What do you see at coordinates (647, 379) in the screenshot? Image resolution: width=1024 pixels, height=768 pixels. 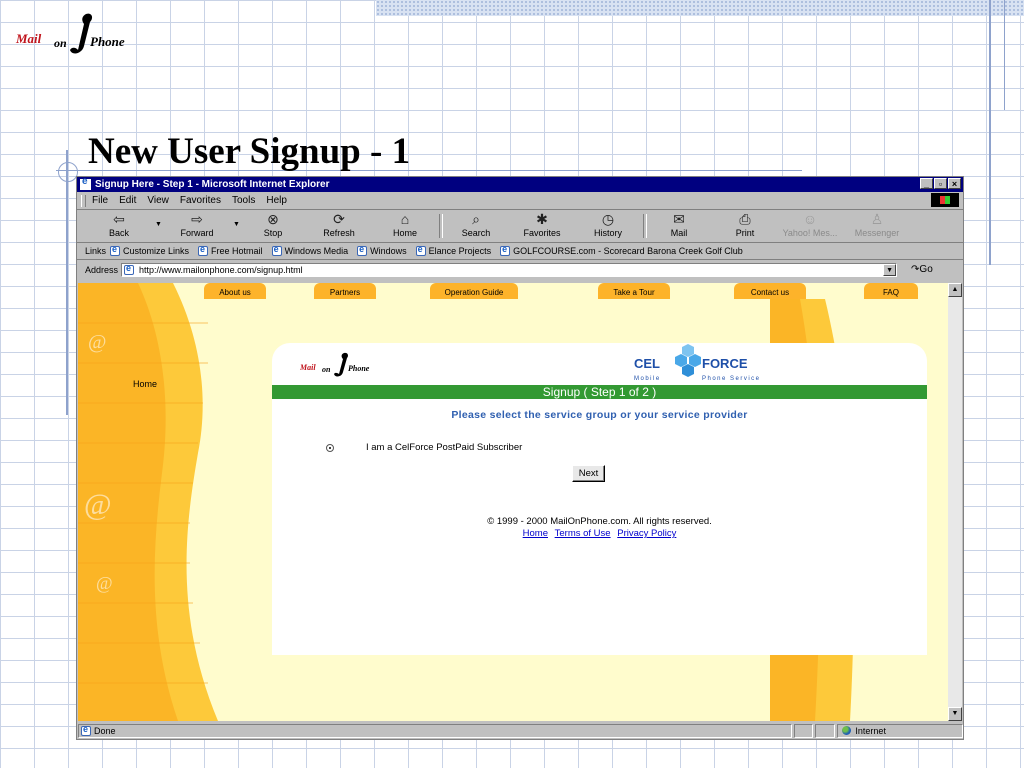 I see `svg-text: Mobile` at bounding box center [647, 379].